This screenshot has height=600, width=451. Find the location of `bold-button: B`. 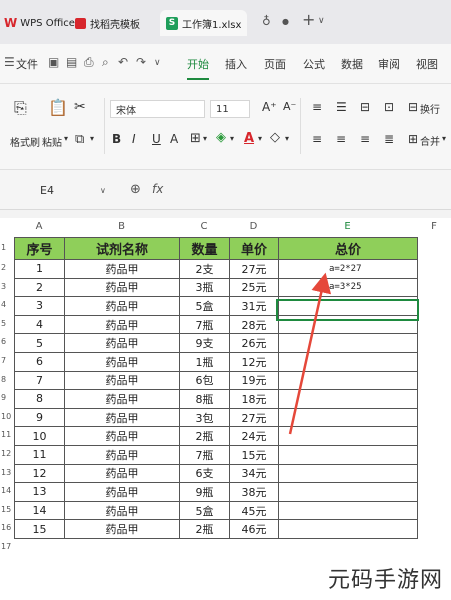

bold-button: B is located at coordinates (116, 139).